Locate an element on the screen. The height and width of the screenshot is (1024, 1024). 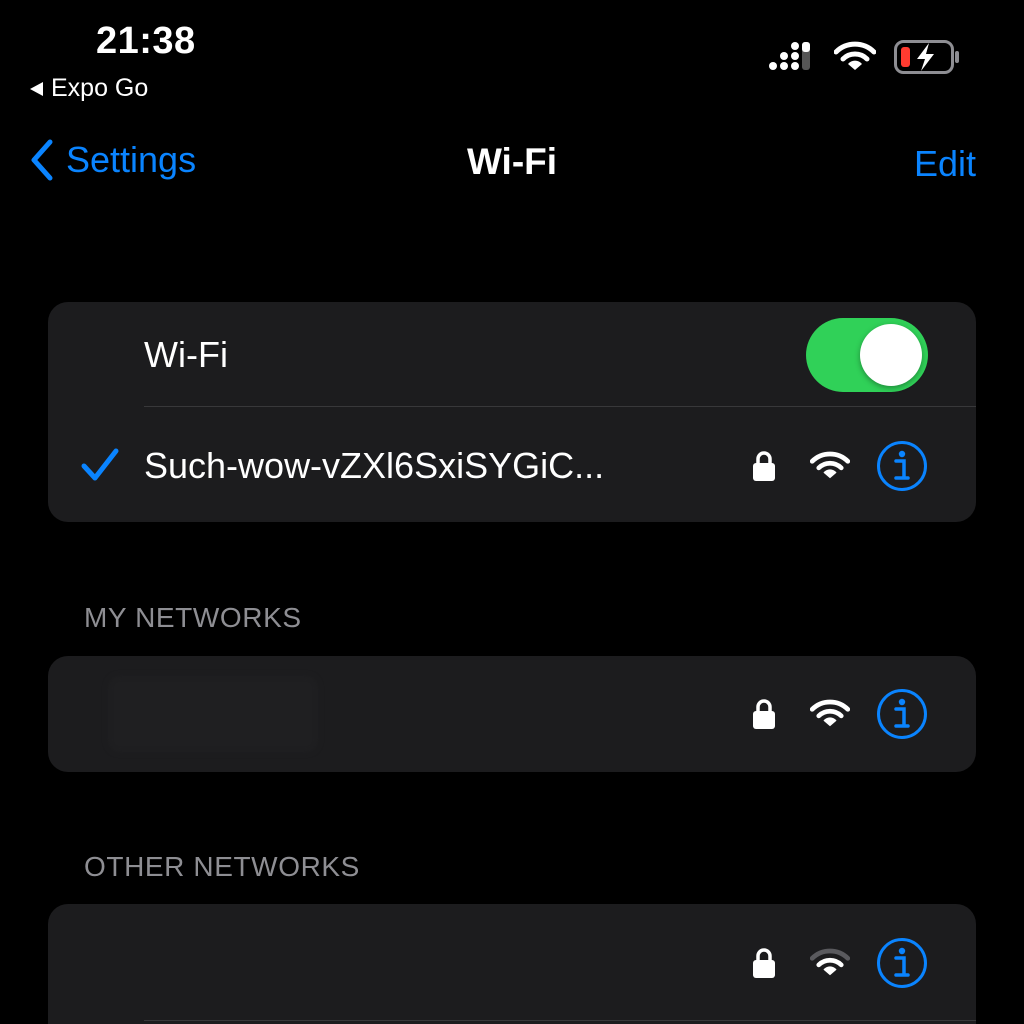
saved-network-row is located at coordinates (512, 714).